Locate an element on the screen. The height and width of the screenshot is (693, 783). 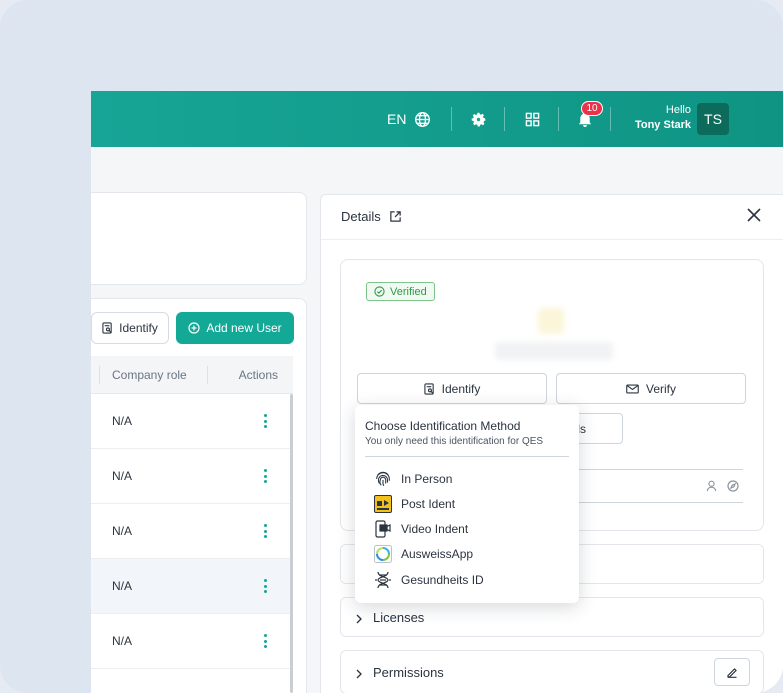
close-icon is located at coordinates (755, 216).